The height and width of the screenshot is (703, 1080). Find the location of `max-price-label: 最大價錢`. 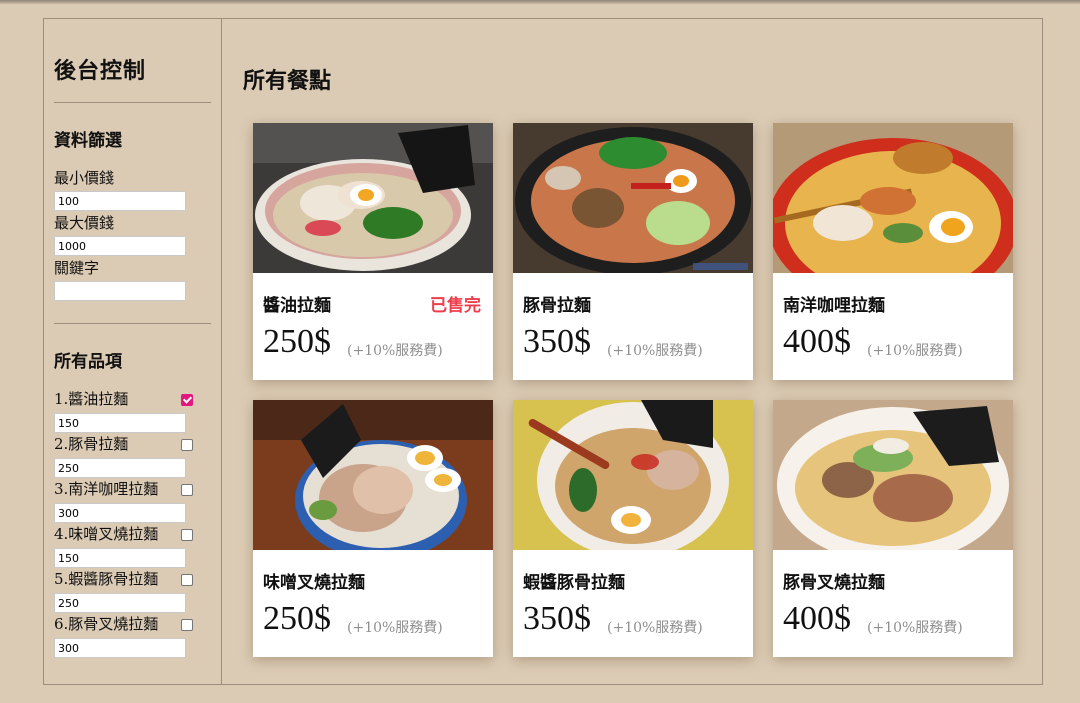

max-price-label: 最大價錢 is located at coordinates (84, 223).